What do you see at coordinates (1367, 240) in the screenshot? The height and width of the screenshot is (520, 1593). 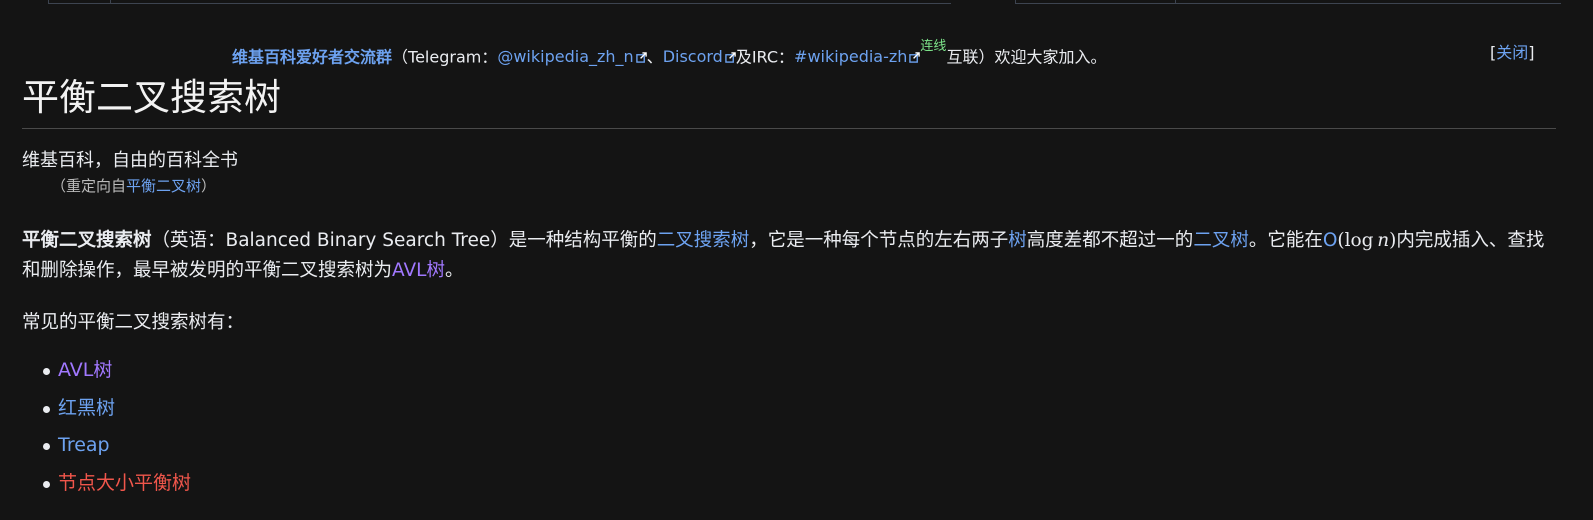 I see `math-formula: (log n)` at bounding box center [1367, 240].